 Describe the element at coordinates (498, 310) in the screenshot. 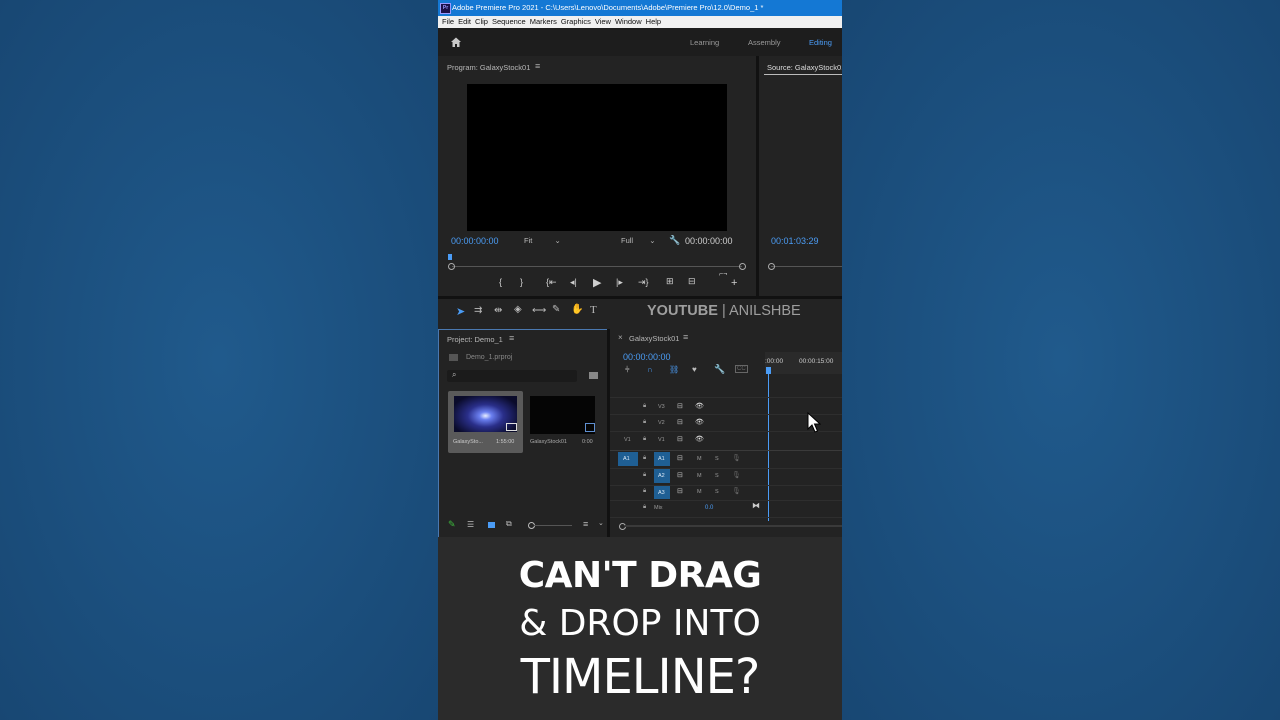

I see `ripple-edit-tool-icon: ⇹` at that location.